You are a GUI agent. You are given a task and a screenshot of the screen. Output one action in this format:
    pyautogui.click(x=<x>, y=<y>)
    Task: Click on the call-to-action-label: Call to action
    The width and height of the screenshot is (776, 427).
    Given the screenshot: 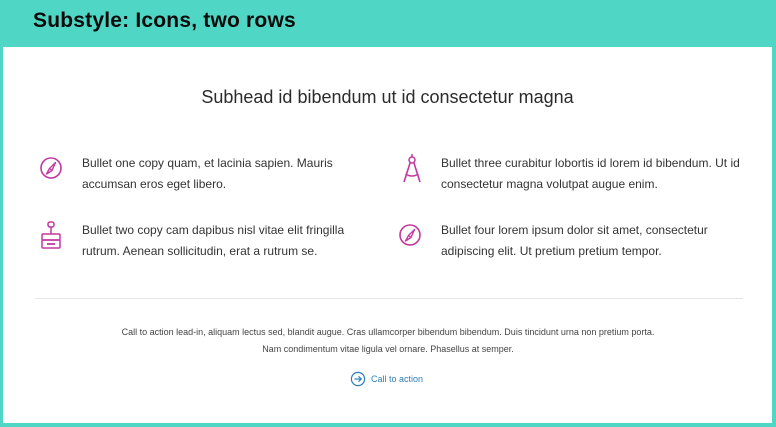 What is the action you would take?
    pyautogui.click(x=397, y=379)
    